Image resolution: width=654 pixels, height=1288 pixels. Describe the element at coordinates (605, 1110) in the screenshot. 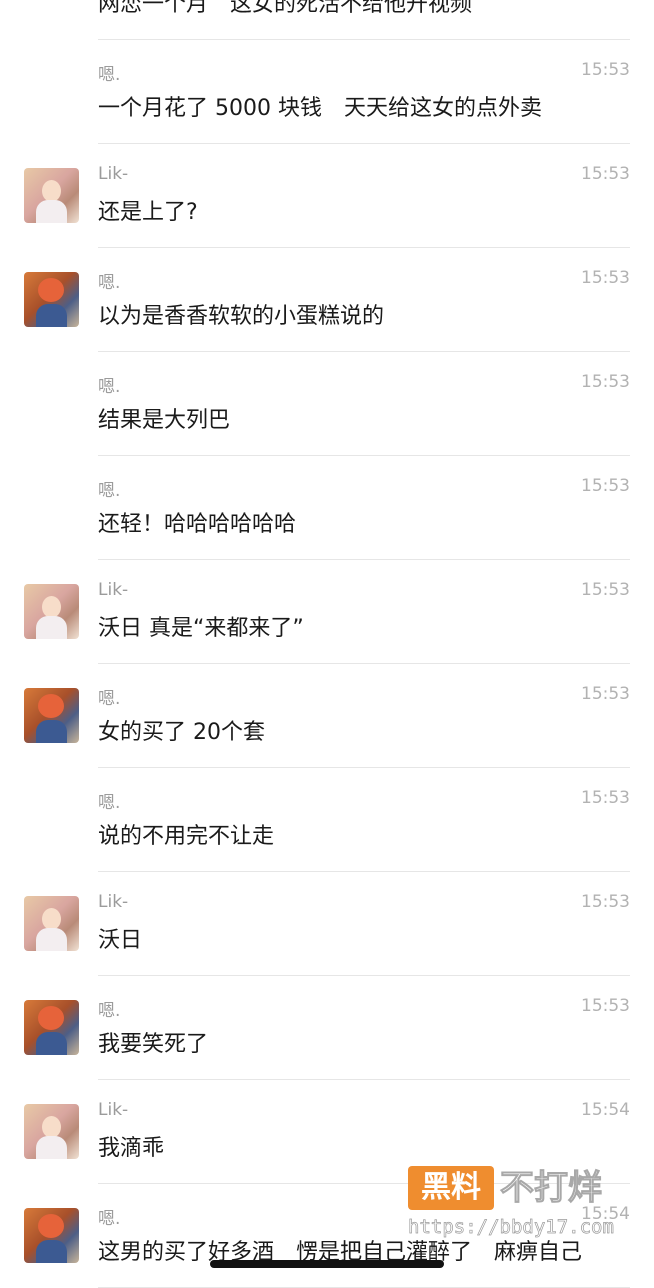

I see `message-time: 15:54` at that location.